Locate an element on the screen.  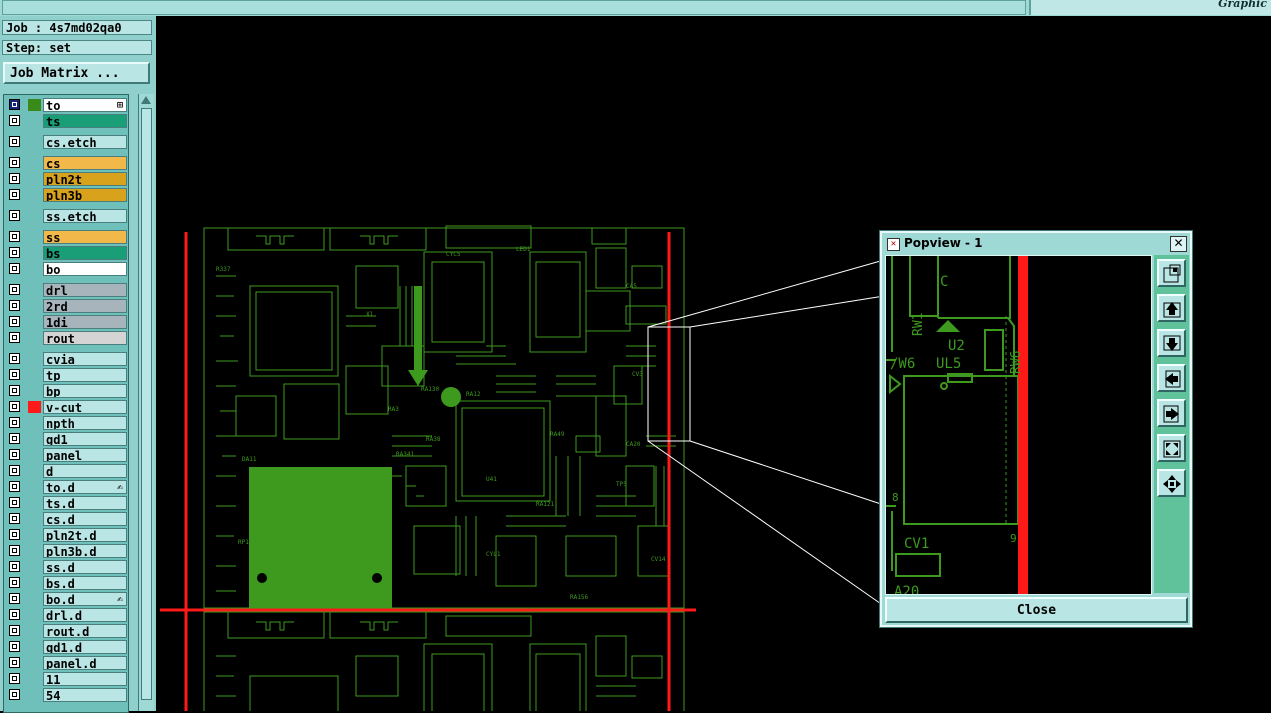
command-field is located at coordinates (514, 7).